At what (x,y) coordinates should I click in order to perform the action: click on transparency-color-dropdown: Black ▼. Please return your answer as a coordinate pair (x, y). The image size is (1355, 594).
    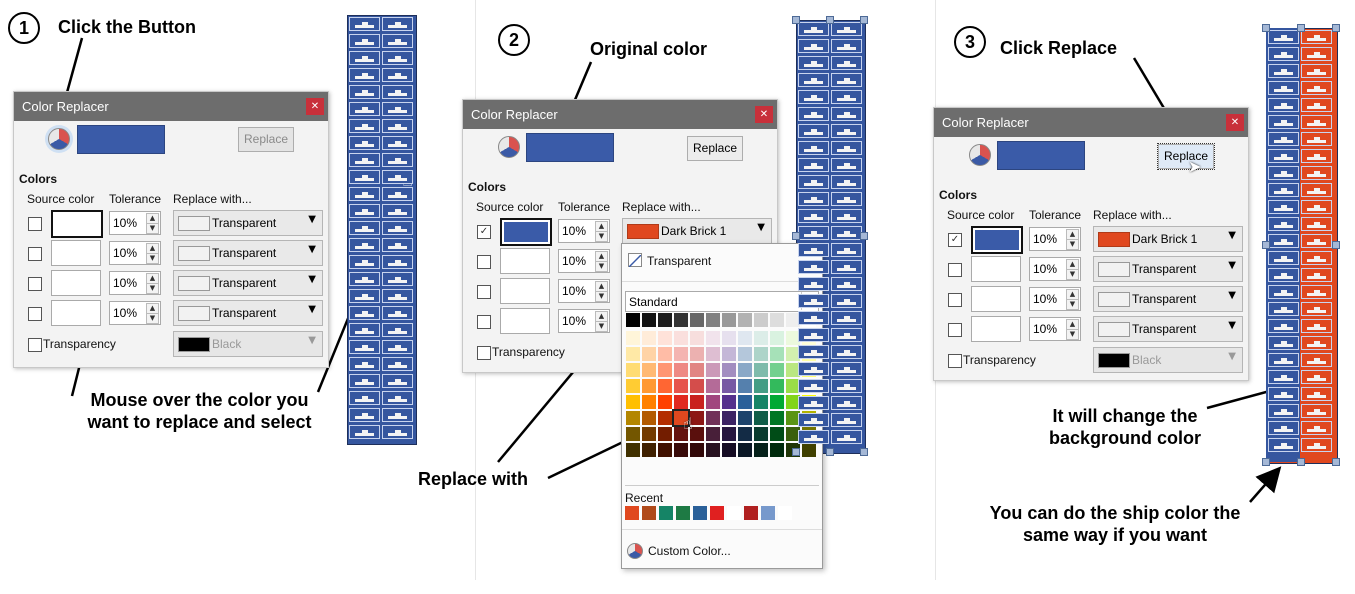
    Looking at the image, I should click on (1168, 360).